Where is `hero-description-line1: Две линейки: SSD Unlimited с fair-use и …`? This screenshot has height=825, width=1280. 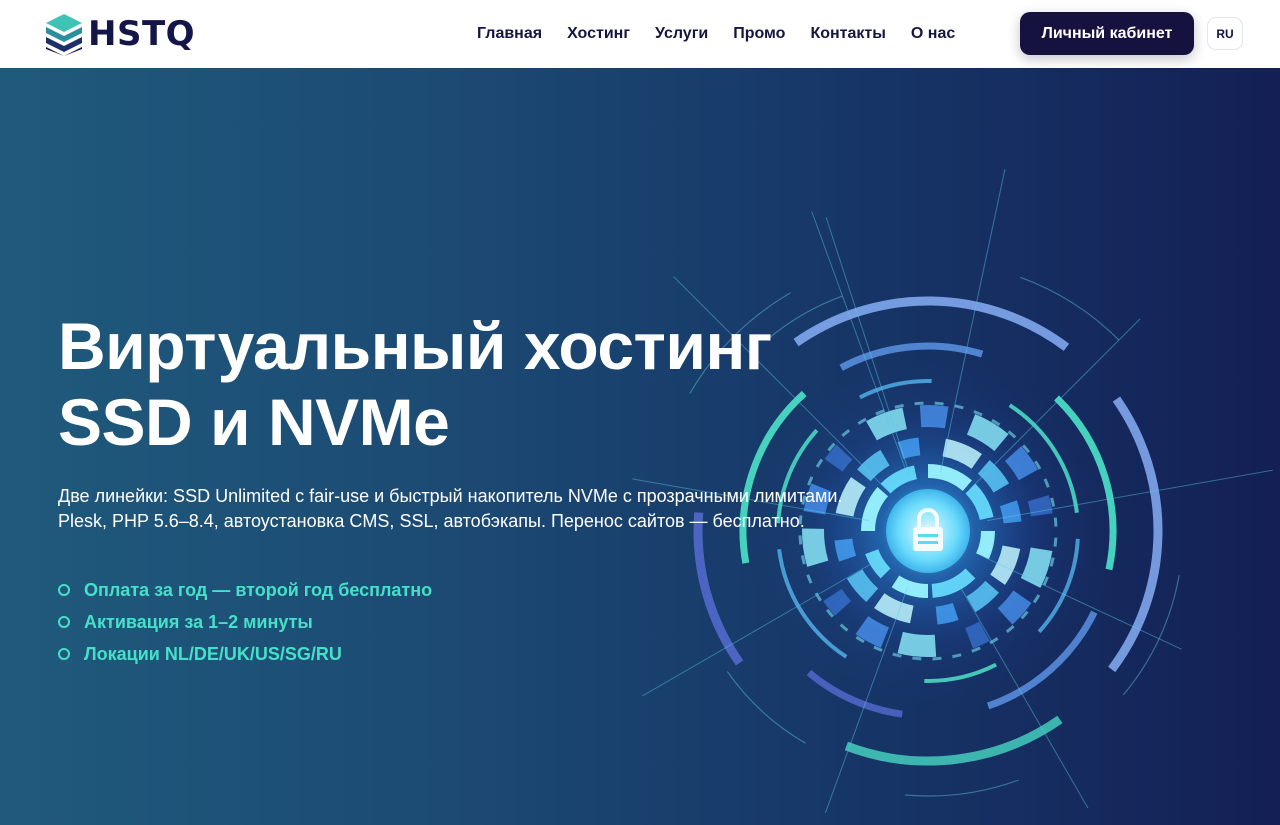 hero-description-line1: Две линейки: SSD Unlimited с fair-use и … is located at coordinates (450, 496).